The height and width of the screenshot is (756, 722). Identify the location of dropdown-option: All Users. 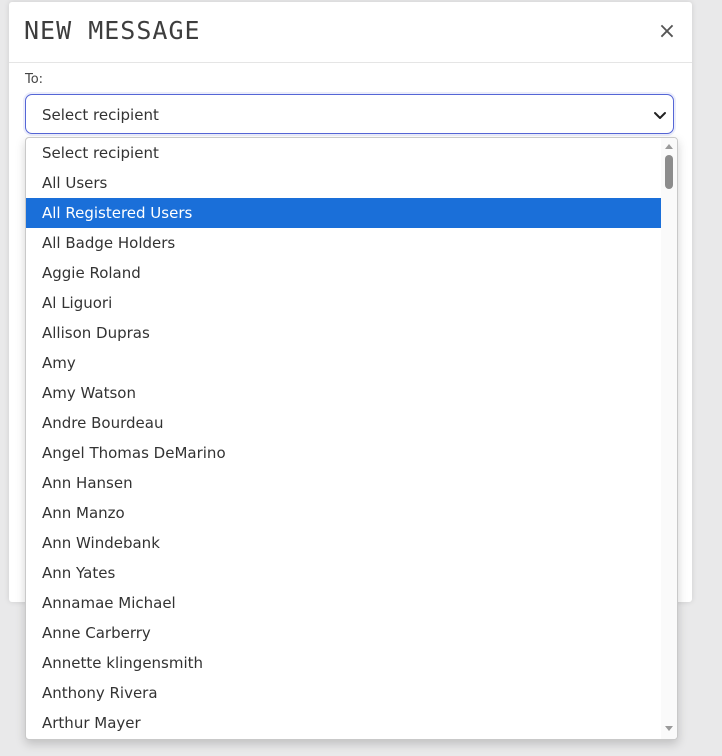
(343, 183).